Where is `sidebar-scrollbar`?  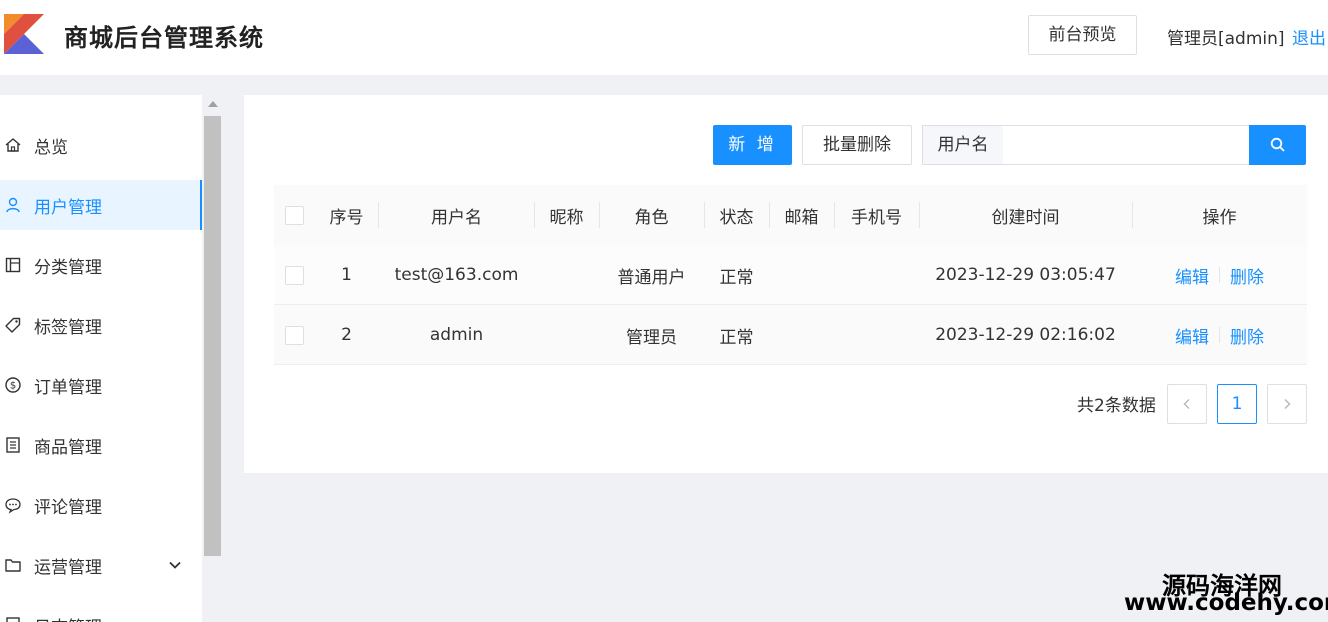 sidebar-scrollbar is located at coordinates (212, 358).